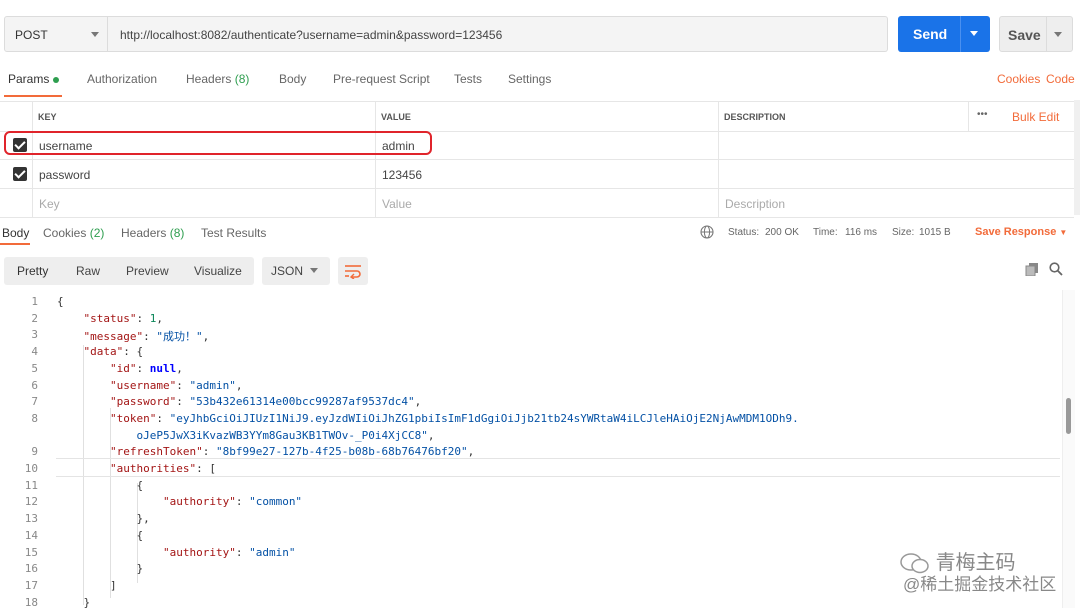  I want to click on save-dropdown-icon, so click(1058, 34).